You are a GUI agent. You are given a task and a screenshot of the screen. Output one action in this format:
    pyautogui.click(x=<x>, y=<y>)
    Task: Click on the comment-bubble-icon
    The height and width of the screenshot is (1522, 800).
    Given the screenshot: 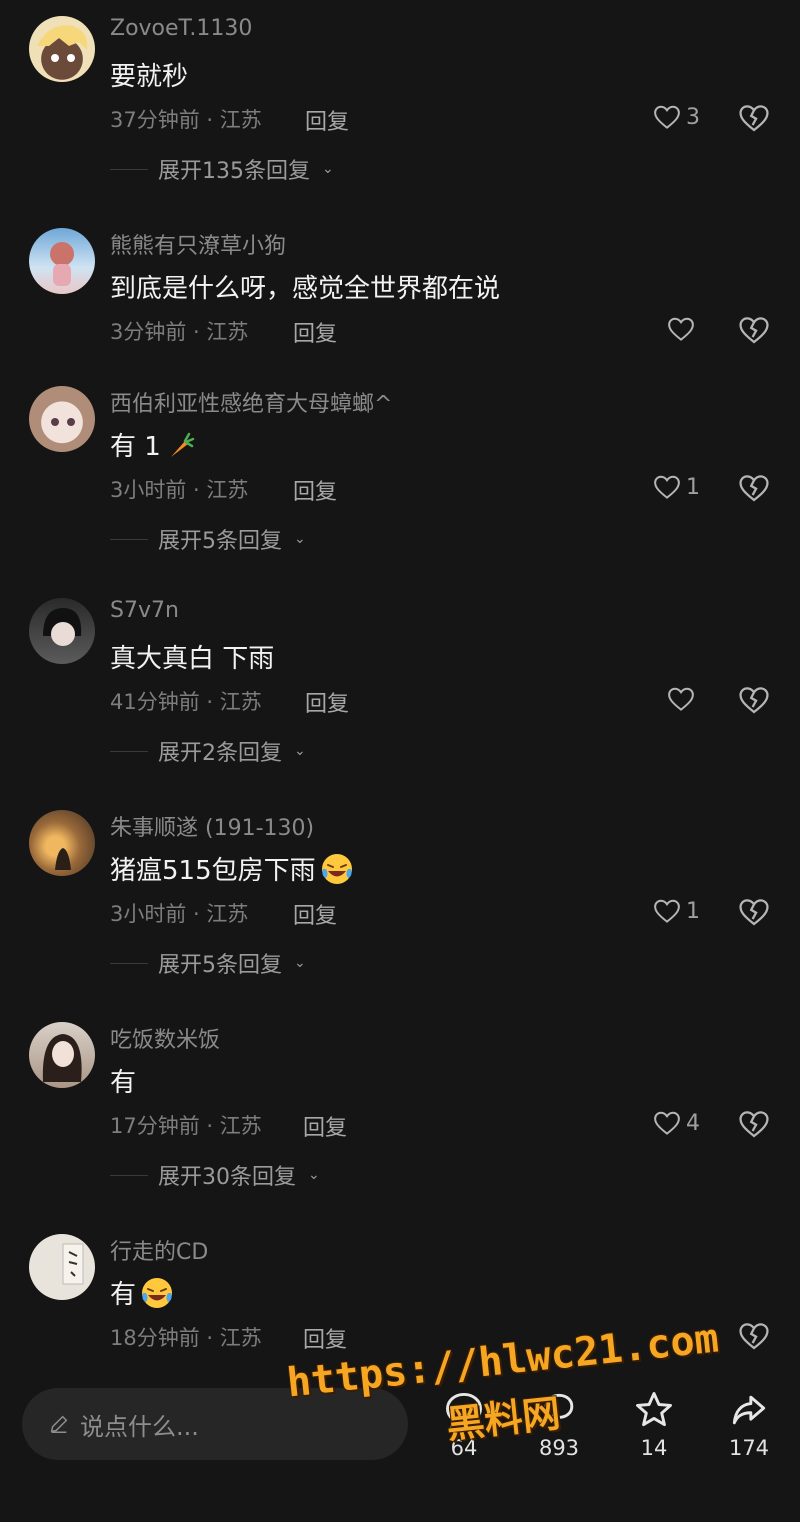 What is the action you would take?
    pyautogui.click(x=464, y=1410)
    